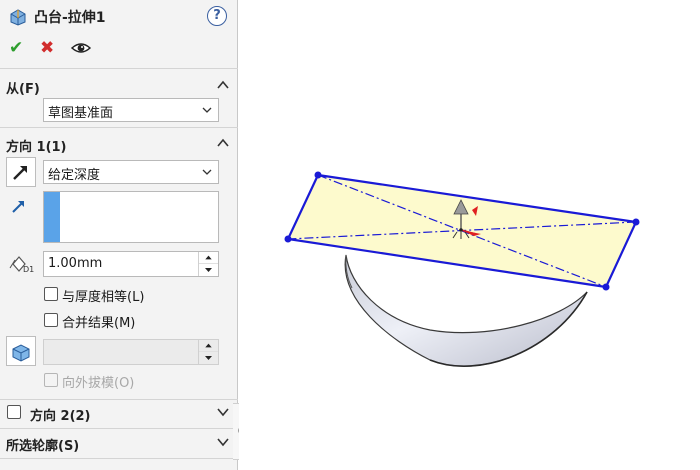 The height and width of the screenshot is (470, 700). I want to click on extrude-feature-icon, so click(18, 17).